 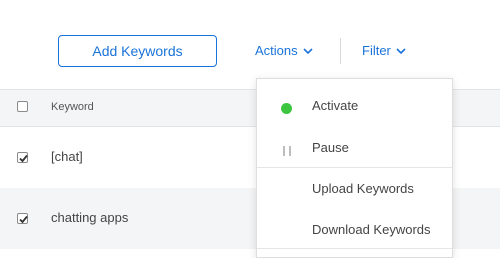 What do you see at coordinates (354, 148) in the screenshot?
I see `menu-item-pause: Pause` at bounding box center [354, 148].